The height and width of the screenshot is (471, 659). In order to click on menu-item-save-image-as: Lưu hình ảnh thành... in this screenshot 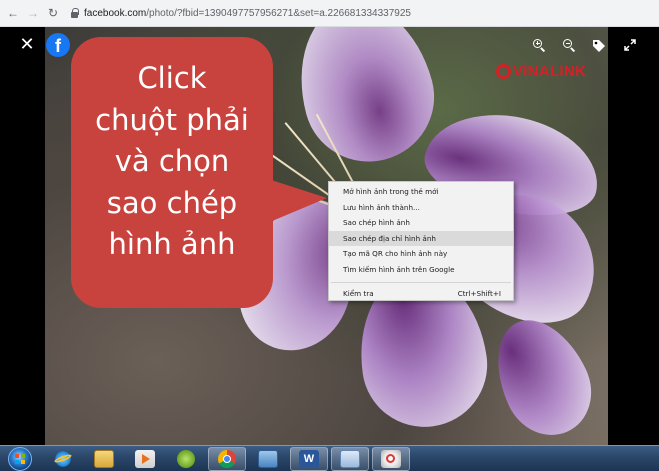, I will do `click(421, 208)`.